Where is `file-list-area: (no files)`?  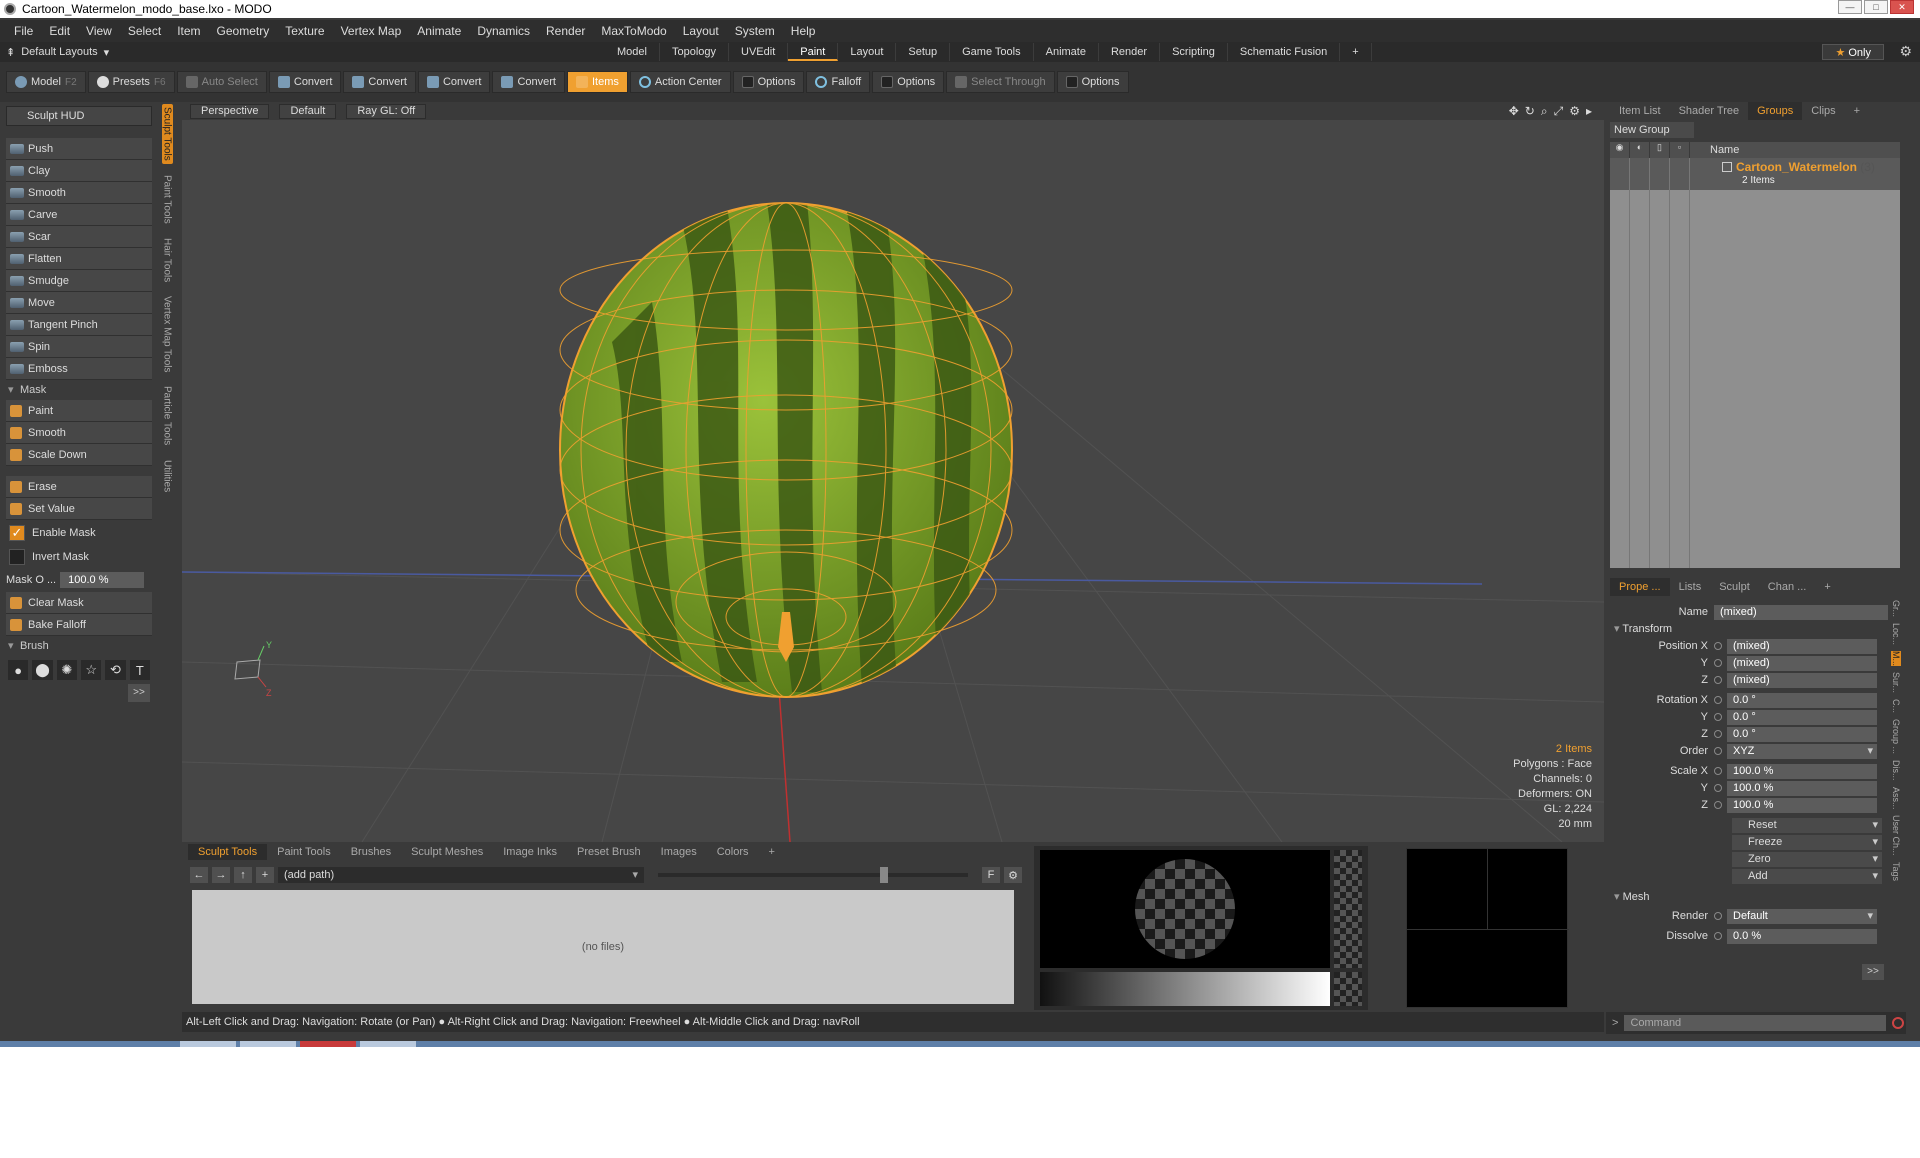 file-list-area: (no files) is located at coordinates (603, 947).